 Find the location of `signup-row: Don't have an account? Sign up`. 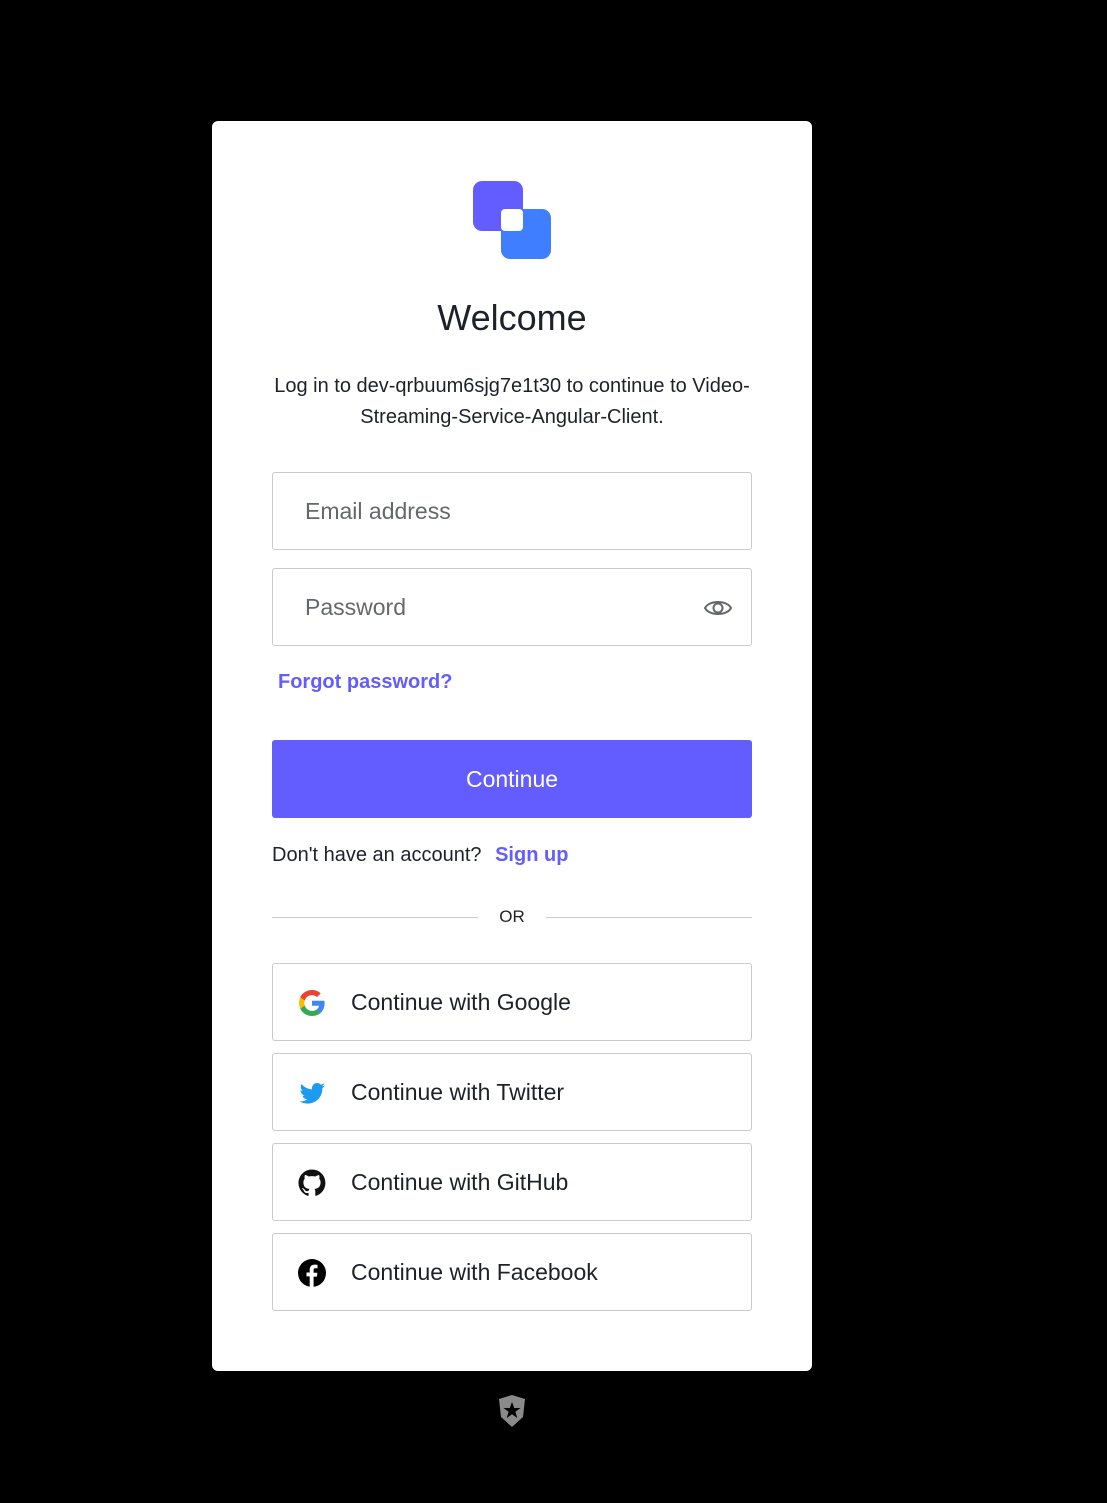

signup-row: Don't have an account? Sign up is located at coordinates (420, 855).